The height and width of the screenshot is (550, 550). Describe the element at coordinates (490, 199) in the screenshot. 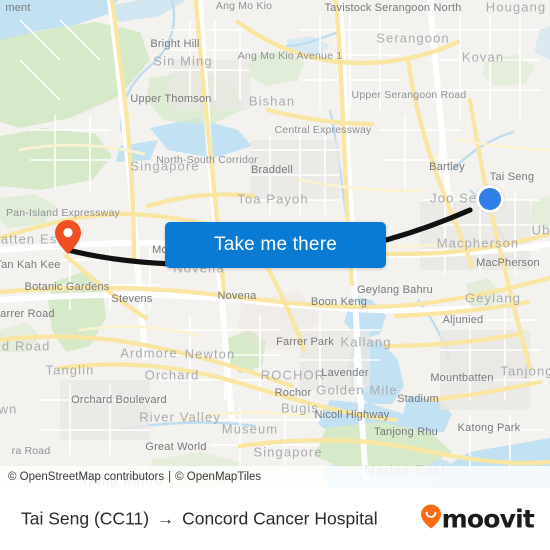

I see `destination-dot-icon` at that location.